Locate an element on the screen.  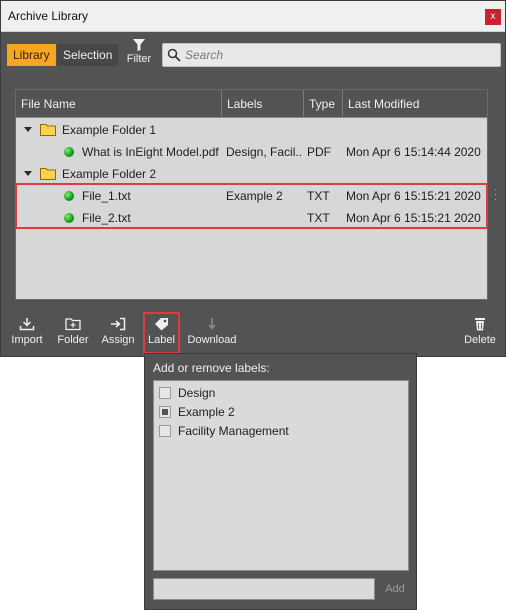
search-icon is located at coordinates (174, 55).